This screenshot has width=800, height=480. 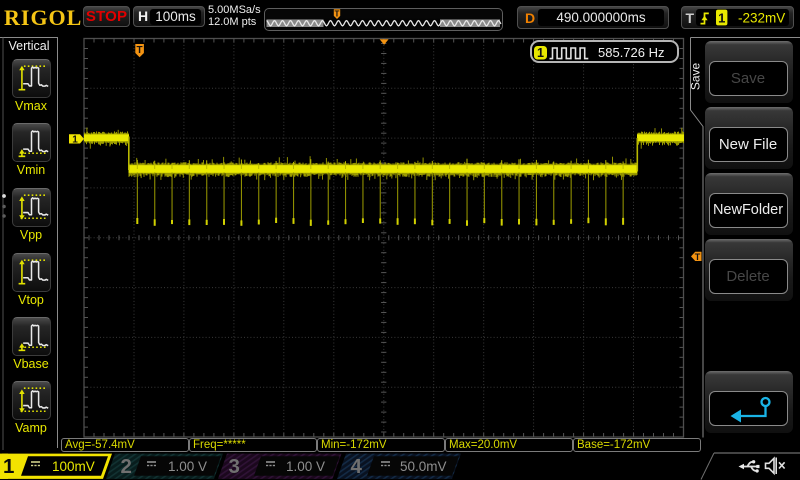 I want to click on svg-text: -232mV, so click(x=761, y=18).